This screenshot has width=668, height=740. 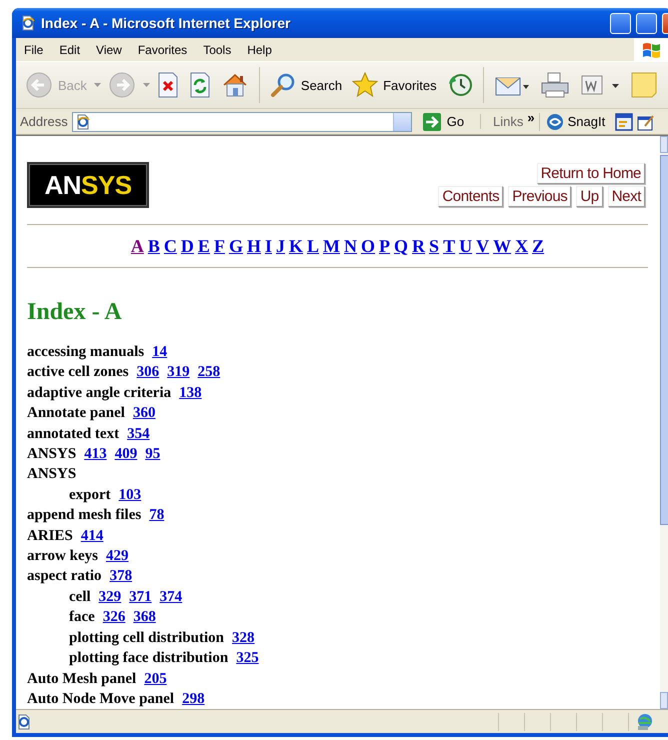 I want to click on page-link: 409, so click(x=126, y=454).